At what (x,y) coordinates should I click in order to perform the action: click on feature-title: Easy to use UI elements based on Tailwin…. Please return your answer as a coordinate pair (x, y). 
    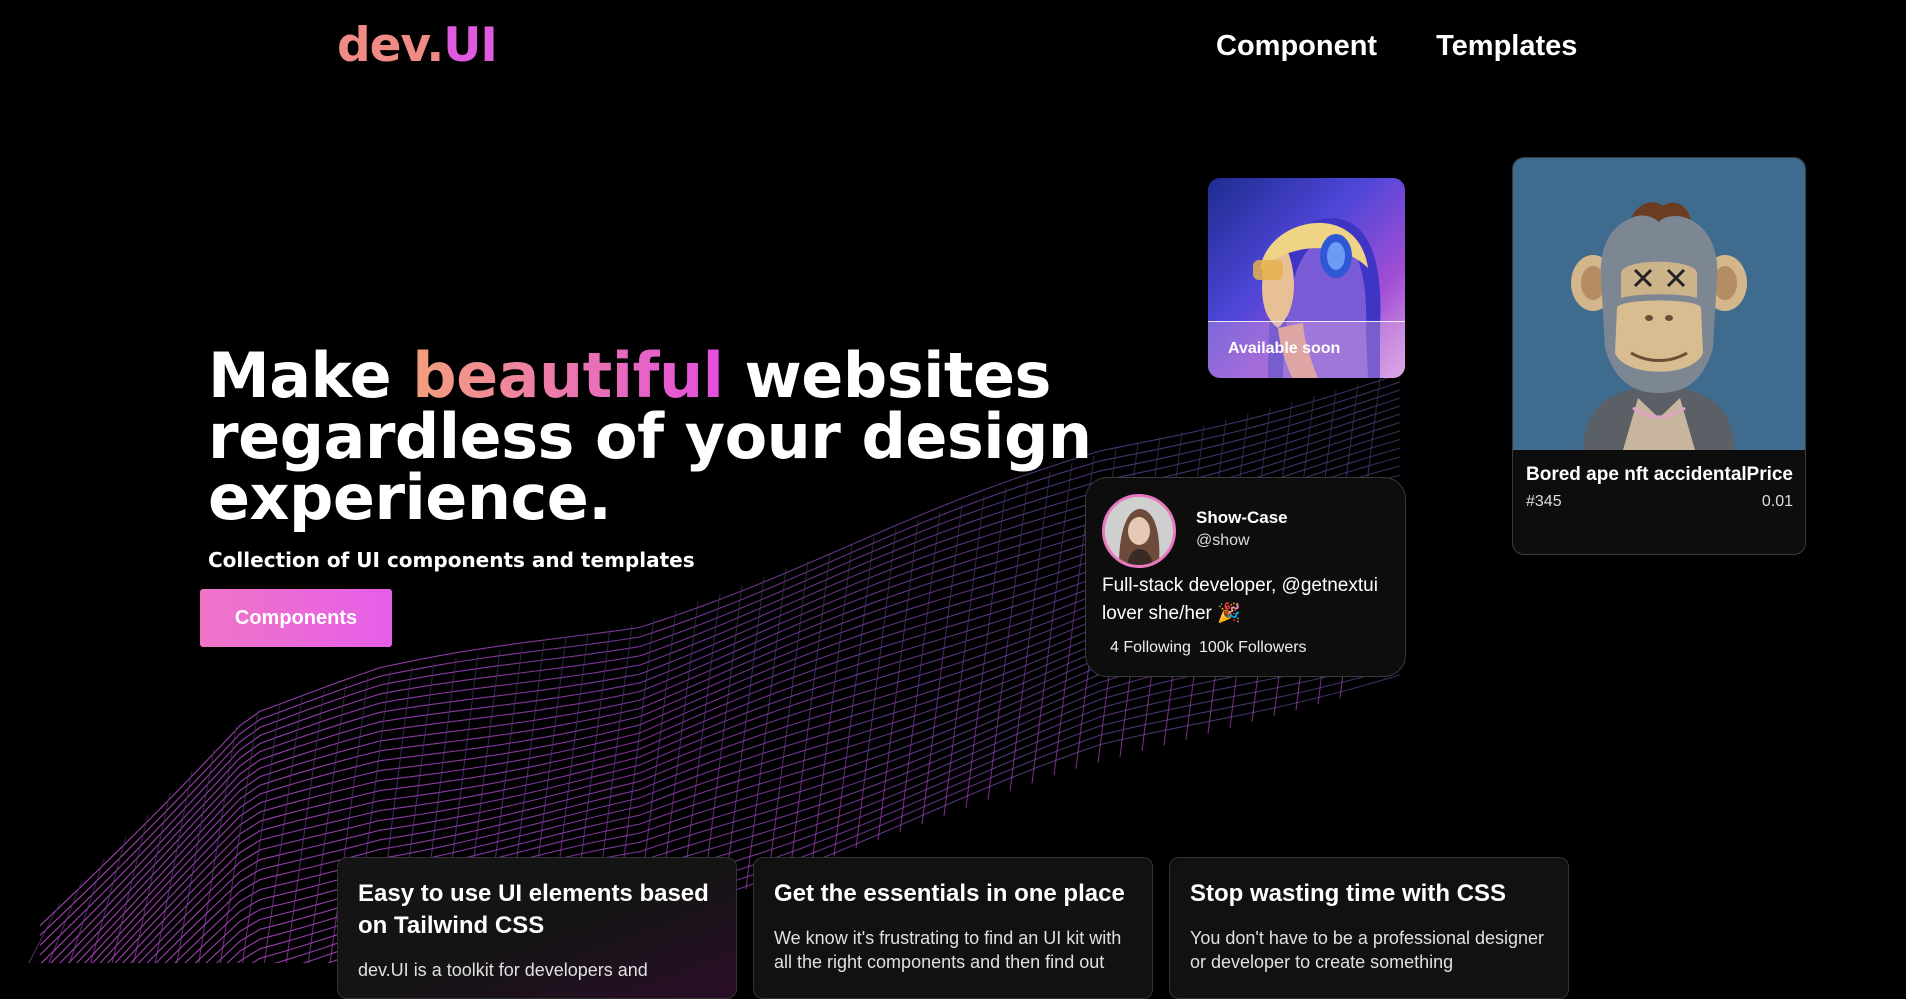
    Looking at the image, I should click on (533, 909).